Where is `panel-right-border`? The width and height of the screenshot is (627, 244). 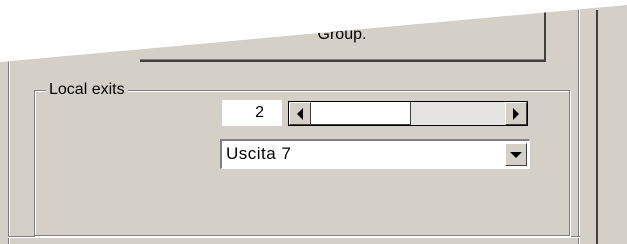
panel-right-border is located at coordinates (579, 127).